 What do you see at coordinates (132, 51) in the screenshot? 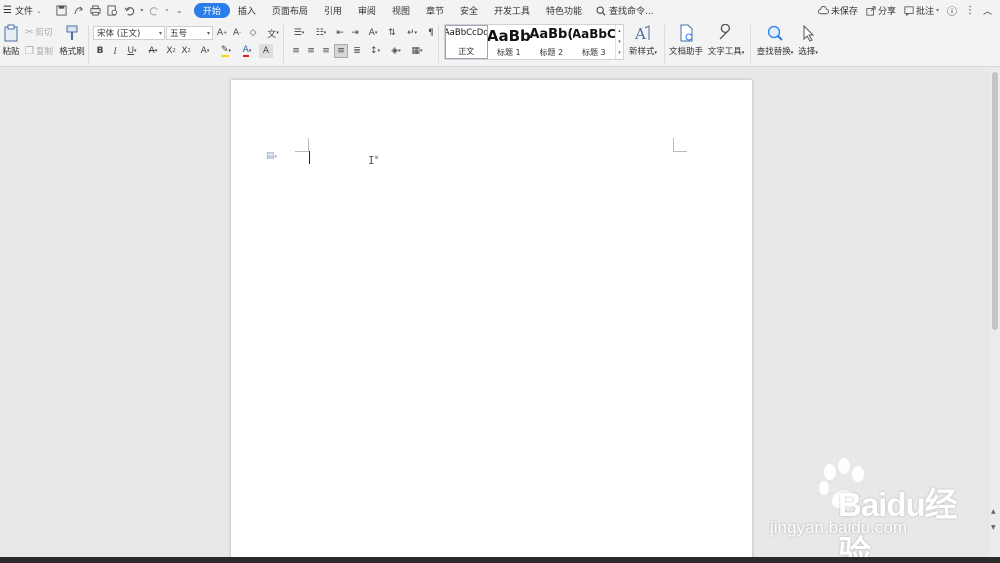
I see `underline-icon: U ▾` at bounding box center [132, 51].